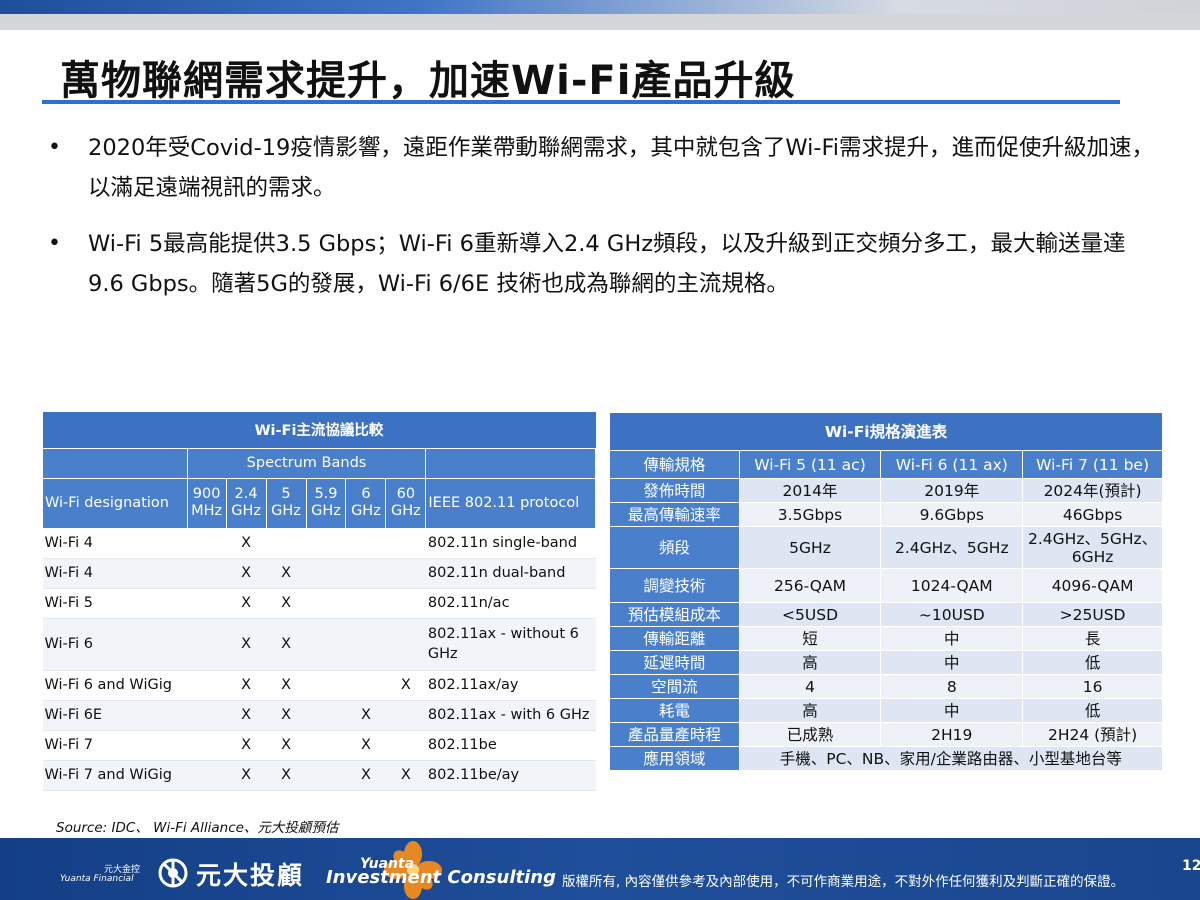 The width and height of the screenshot is (1200, 900). What do you see at coordinates (1092, 614) in the screenshot?
I see `spec-value-cell: >25USD` at bounding box center [1092, 614].